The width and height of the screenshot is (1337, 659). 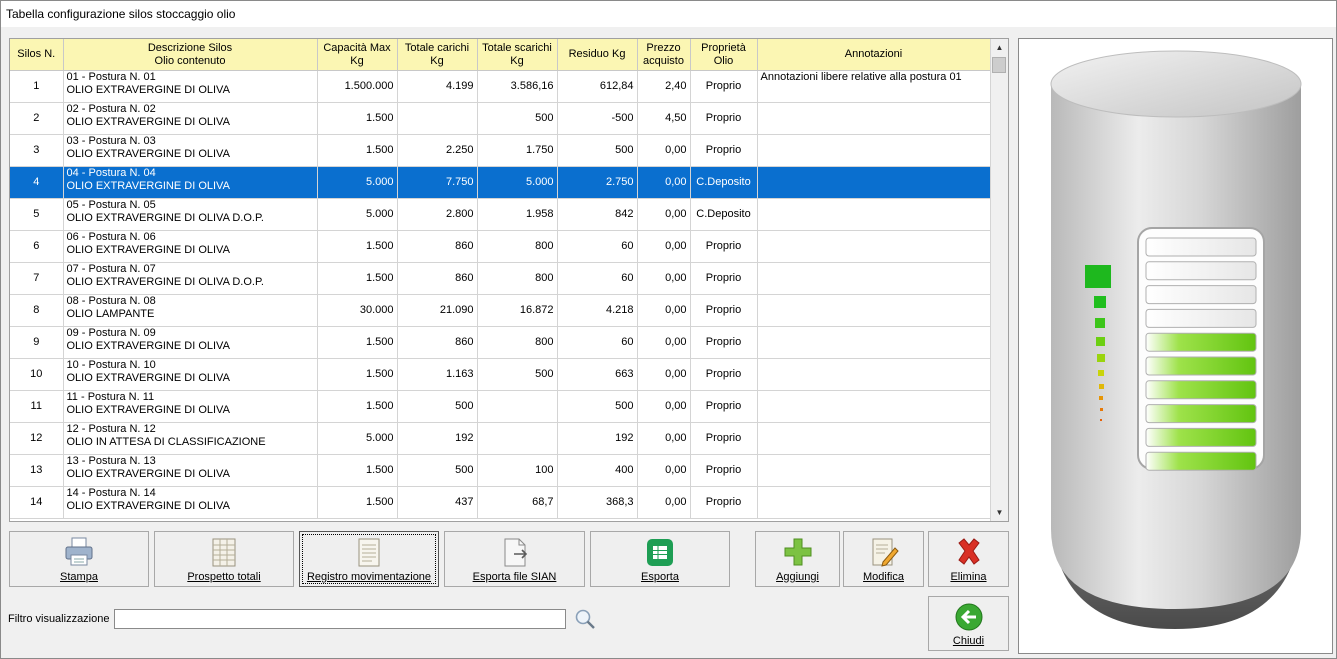 I want to click on residue-cell: 612,84, so click(x=597, y=86).